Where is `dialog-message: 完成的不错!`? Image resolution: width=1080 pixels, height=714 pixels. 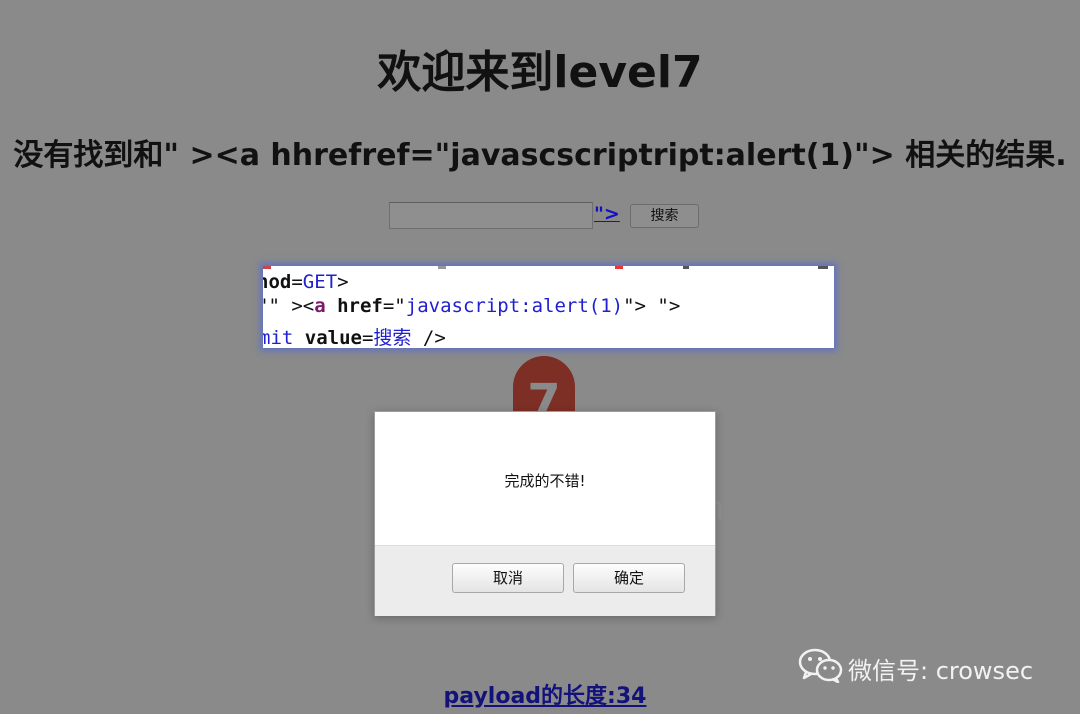 dialog-message: 完成的不错! is located at coordinates (545, 481).